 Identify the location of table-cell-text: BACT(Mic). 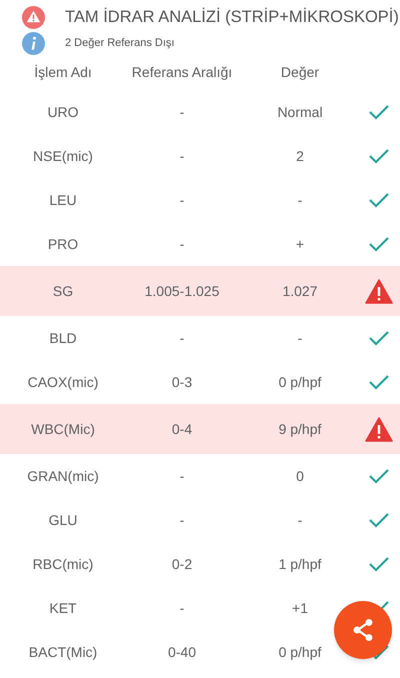
(63, 652).